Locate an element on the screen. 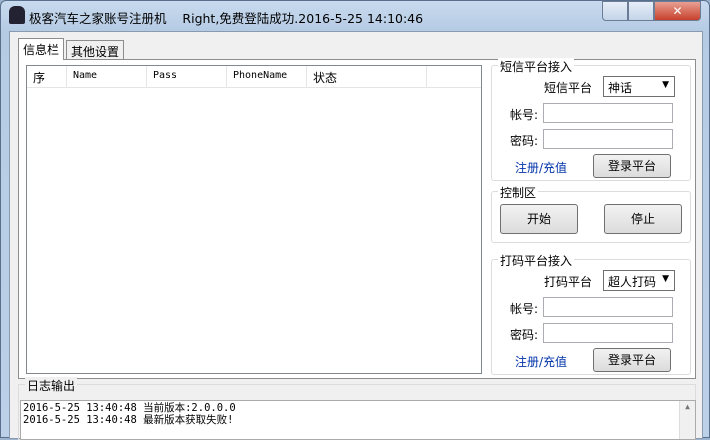 The height and width of the screenshot is (440, 710). sms-platform-group: 短信平台接入 短信平台 神话 ▼ 帐号: 密码: 注册/充值 登录平台 is located at coordinates (591, 119).